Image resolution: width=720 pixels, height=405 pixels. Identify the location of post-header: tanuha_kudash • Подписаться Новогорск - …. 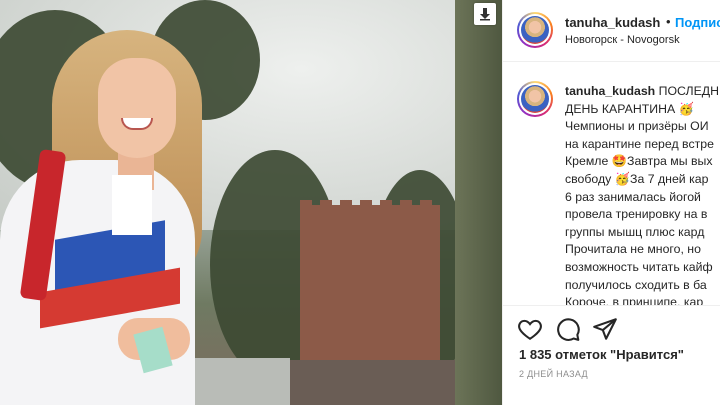
(611, 31).